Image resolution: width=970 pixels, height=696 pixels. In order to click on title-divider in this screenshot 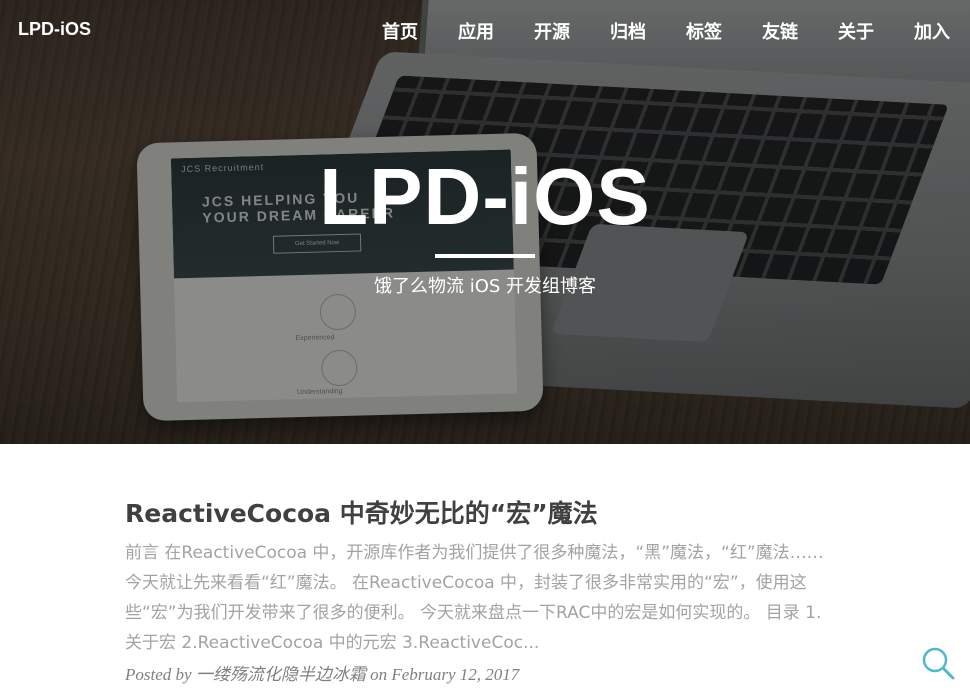, I will do `click(485, 256)`.